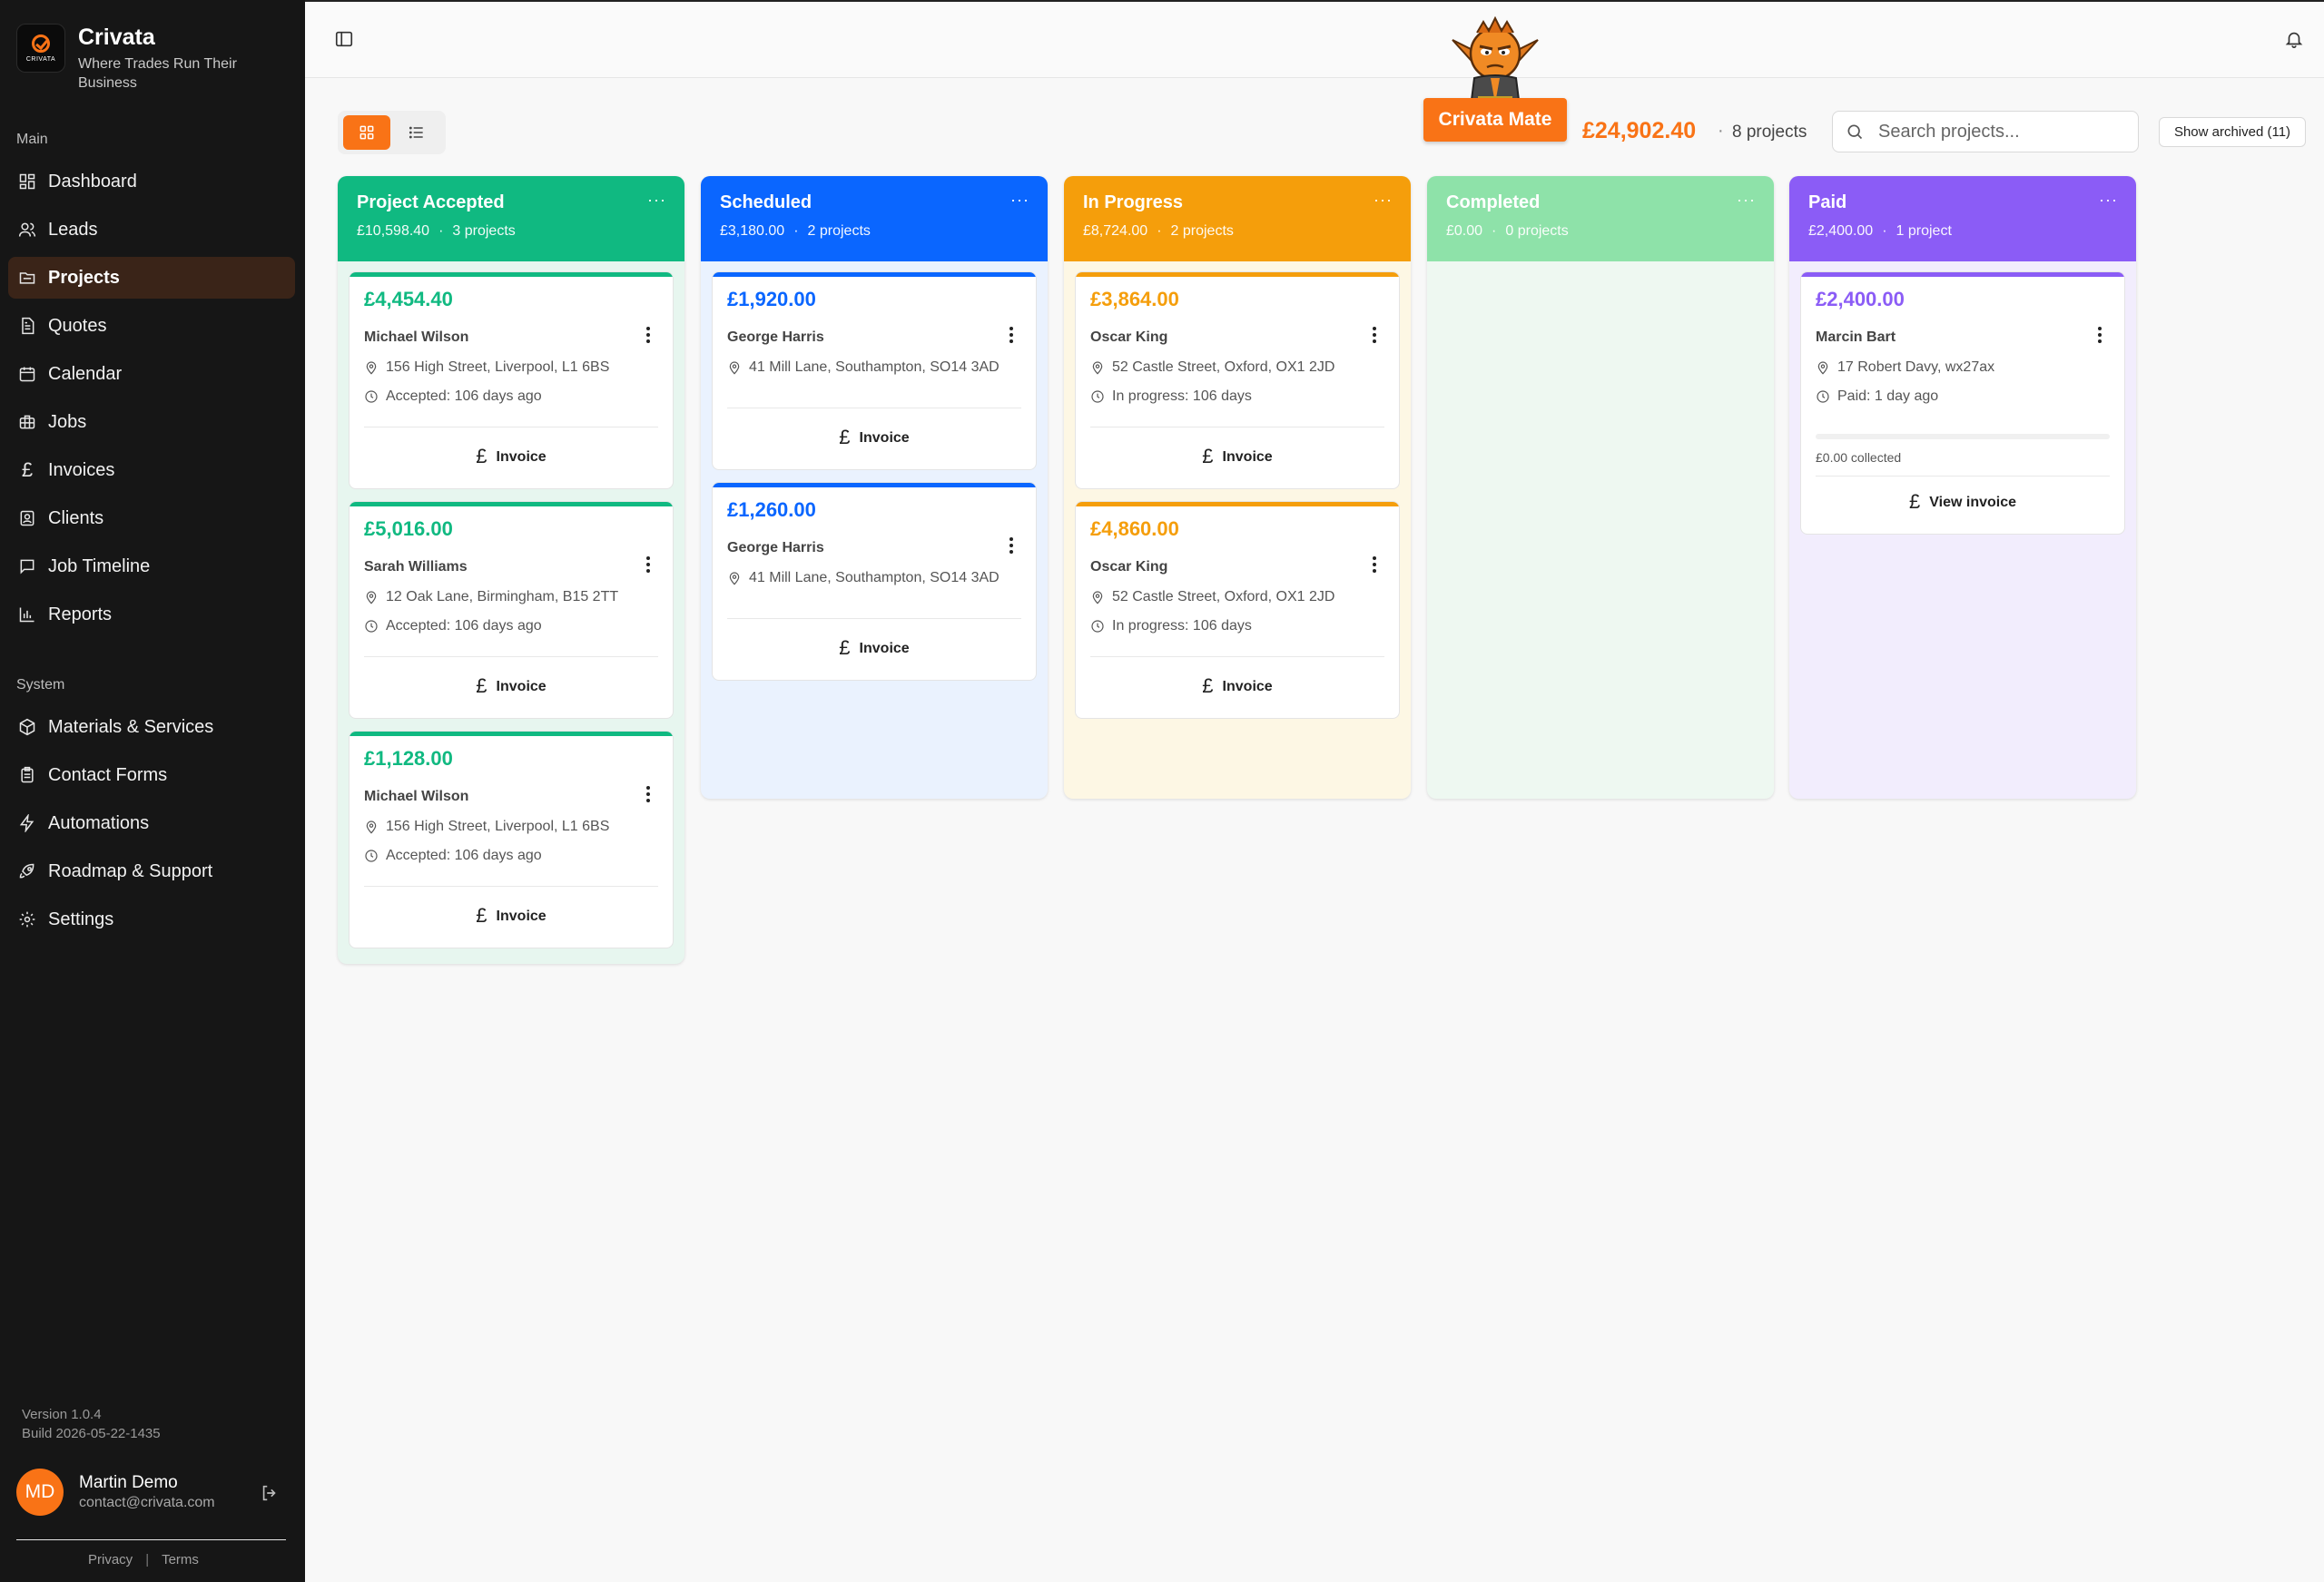  Describe the element at coordinates (92, 181) in the screenshot. I see `sidebar-item-label: Dashboard` at that location.